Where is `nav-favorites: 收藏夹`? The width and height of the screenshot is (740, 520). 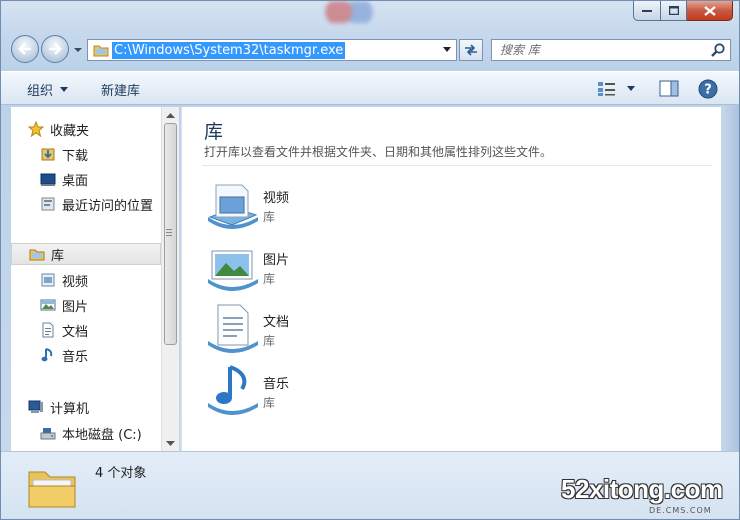 nav-favorites: 收藏夹 is located at coordinates (58, 129).